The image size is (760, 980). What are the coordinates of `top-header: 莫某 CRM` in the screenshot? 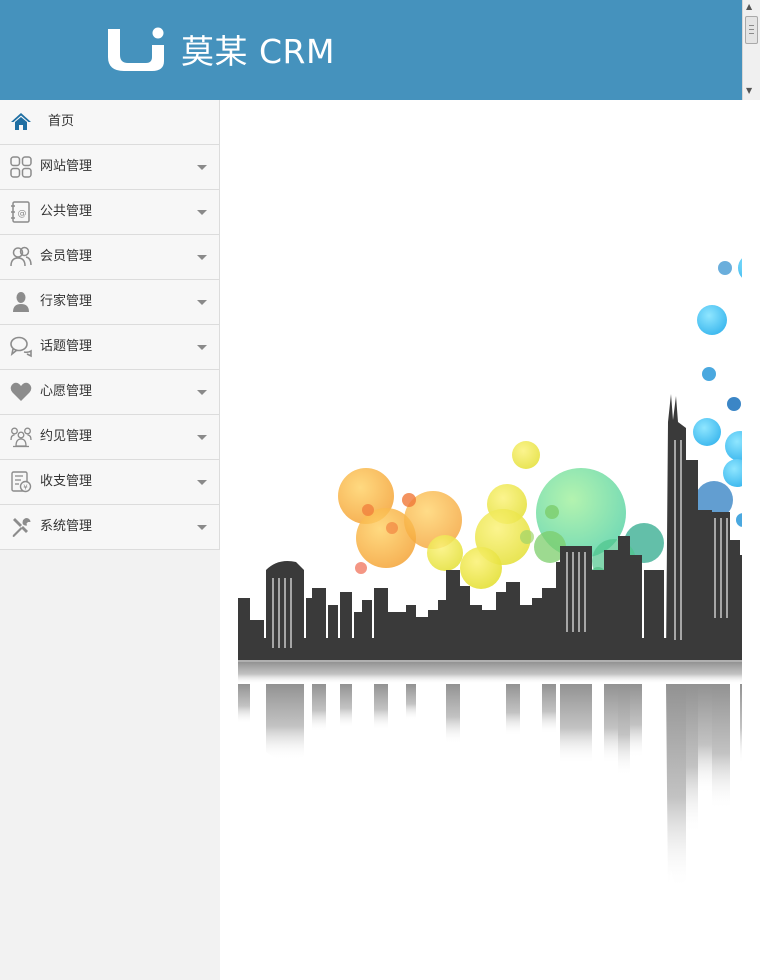 It's located at (371, 50).